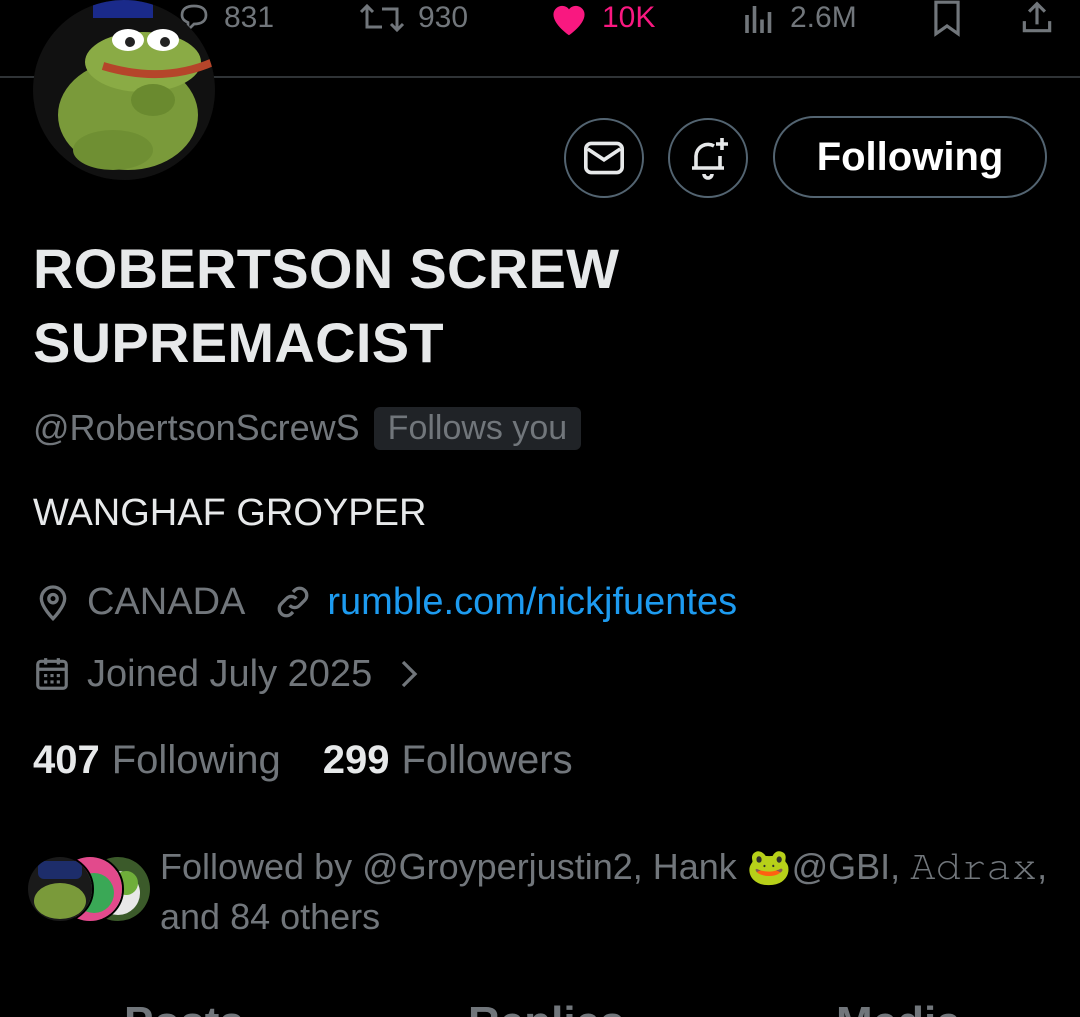 Image resolution: width=1080 pixels, height=1017 pixels. Describe the element at coordinates (758, 19) in the screenshot. I see `views-icon` at that location.